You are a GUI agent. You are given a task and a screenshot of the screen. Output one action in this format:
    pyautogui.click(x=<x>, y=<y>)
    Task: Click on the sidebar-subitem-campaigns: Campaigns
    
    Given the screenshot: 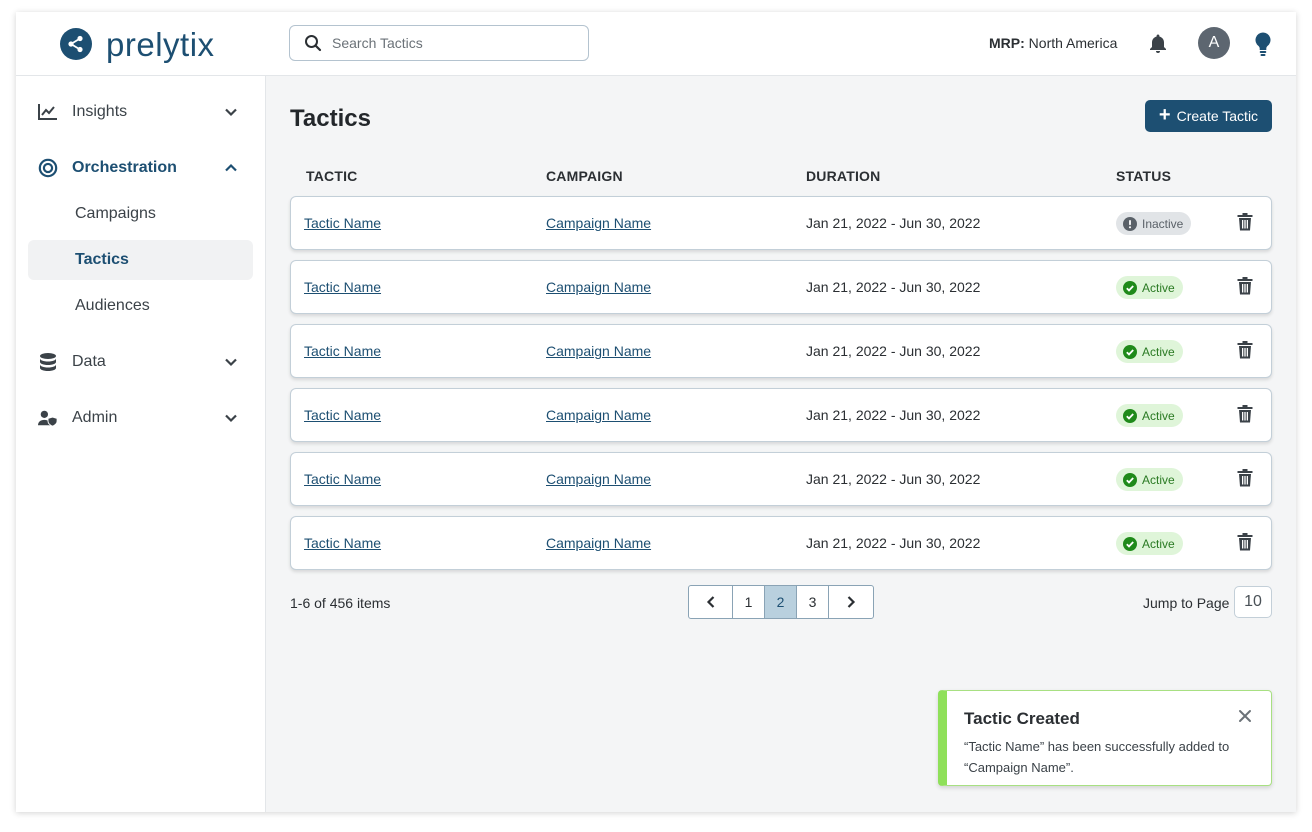 What is the action you would take?
    pyautogui.click(x=140, y=214)
    